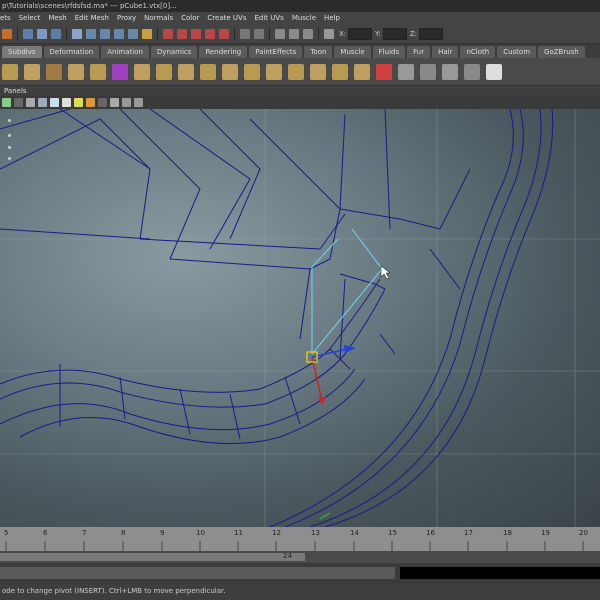 This screenshot has height=600, width=600. Describe the element at coordinates (318, 52) in the screenshot. I see `tab-toon: Toon` at that location.